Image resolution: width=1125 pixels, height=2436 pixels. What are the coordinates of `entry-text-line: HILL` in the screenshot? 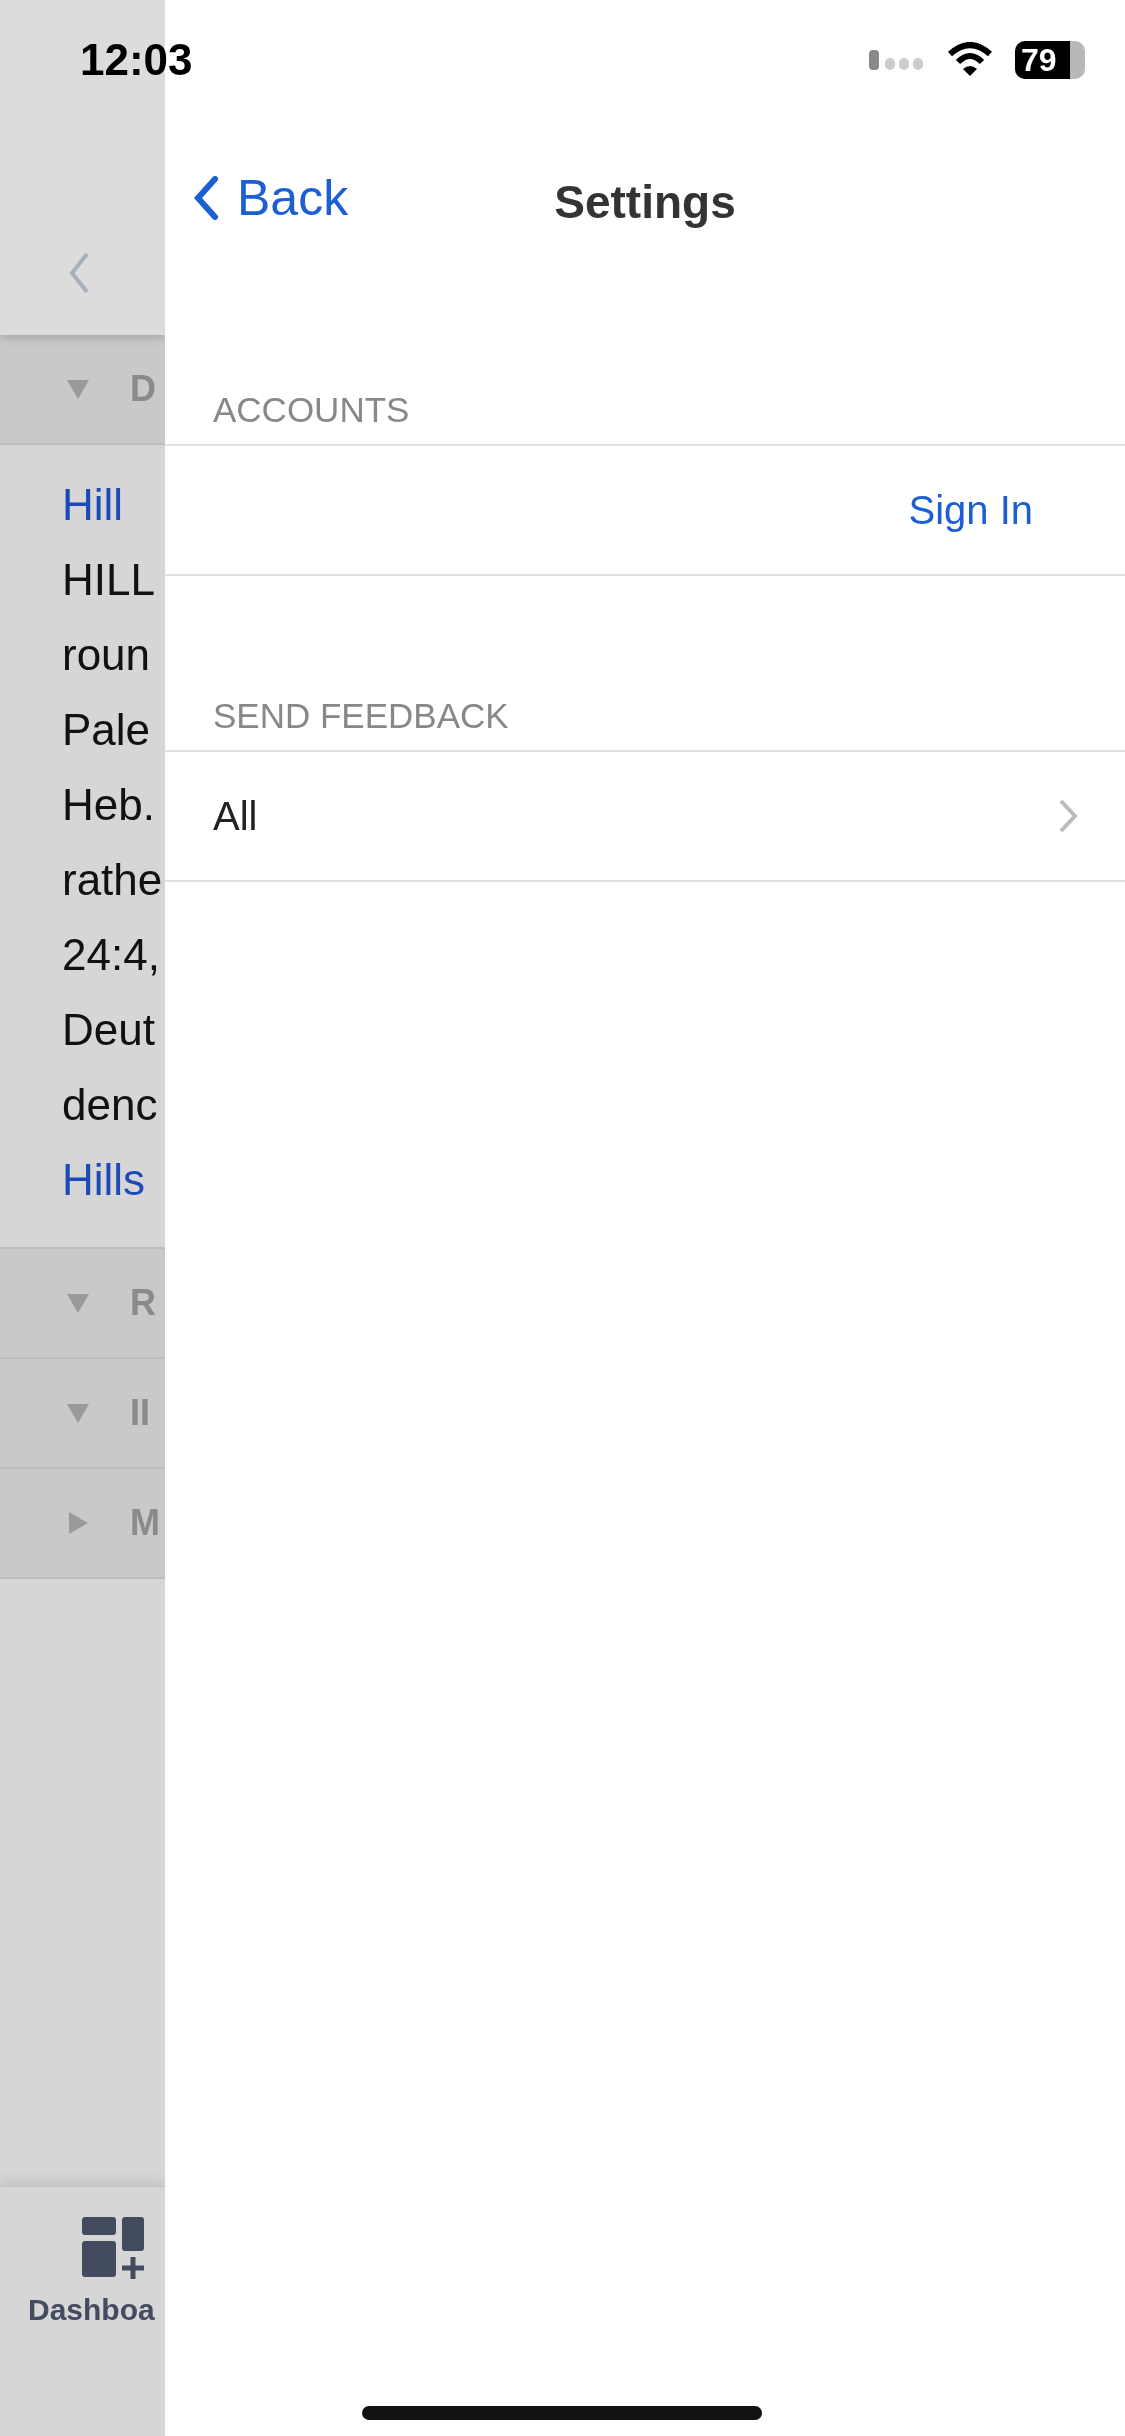 It's located at (109, 580).